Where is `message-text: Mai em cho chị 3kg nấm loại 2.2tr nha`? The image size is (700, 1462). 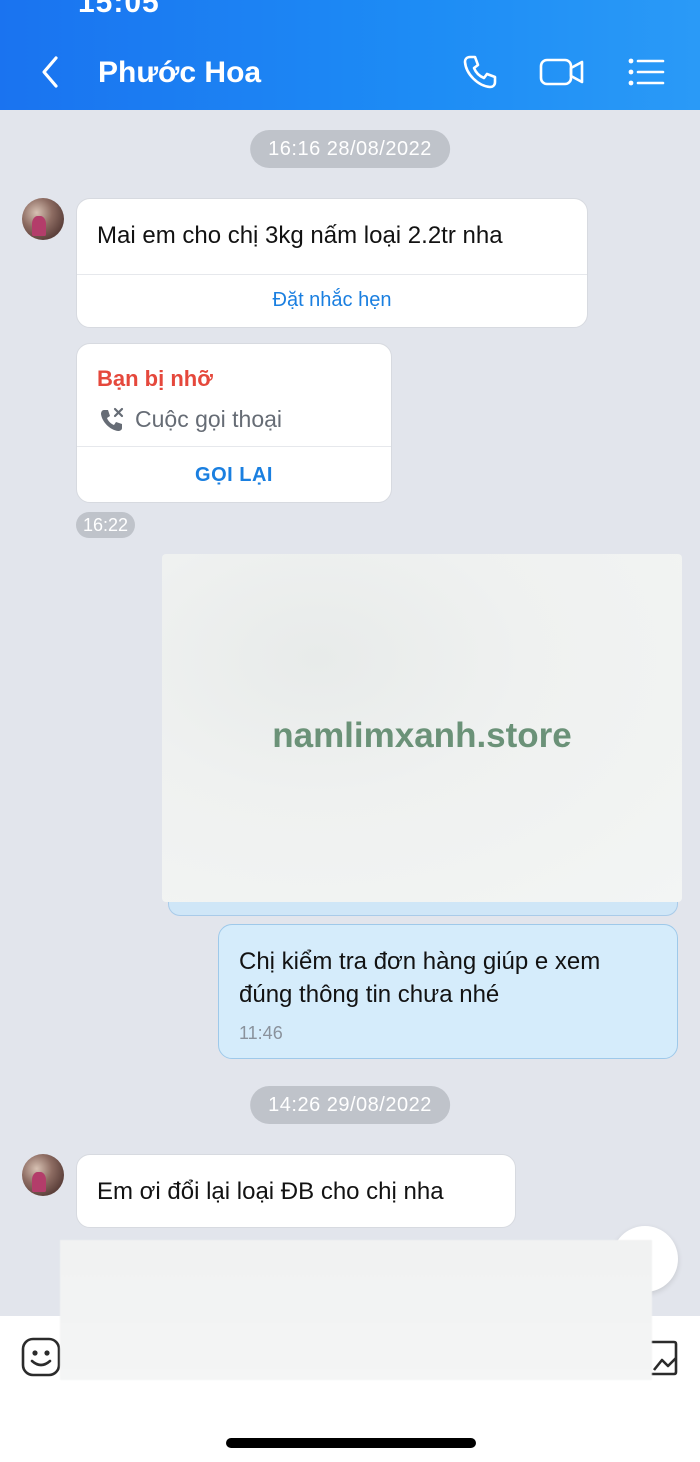 message-text: Mai em cho chị 3kg nấm loại 2.2tr nha is located at coordinates (300, 235).